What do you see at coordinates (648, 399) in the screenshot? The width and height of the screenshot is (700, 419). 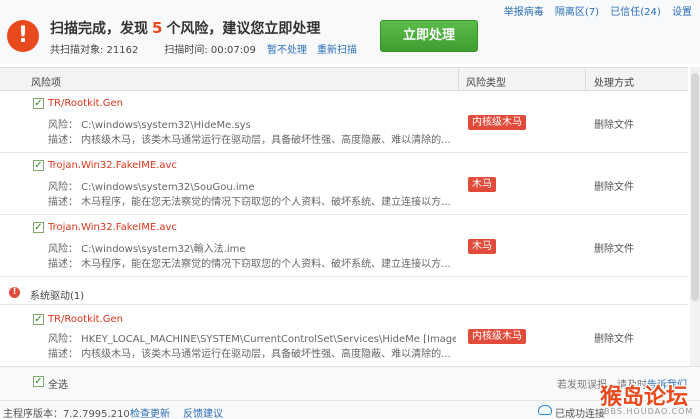 I see `forum-watermark: 猴岛论坛 BBS.HOUDAO.COM` at bounding box center [648, 399].